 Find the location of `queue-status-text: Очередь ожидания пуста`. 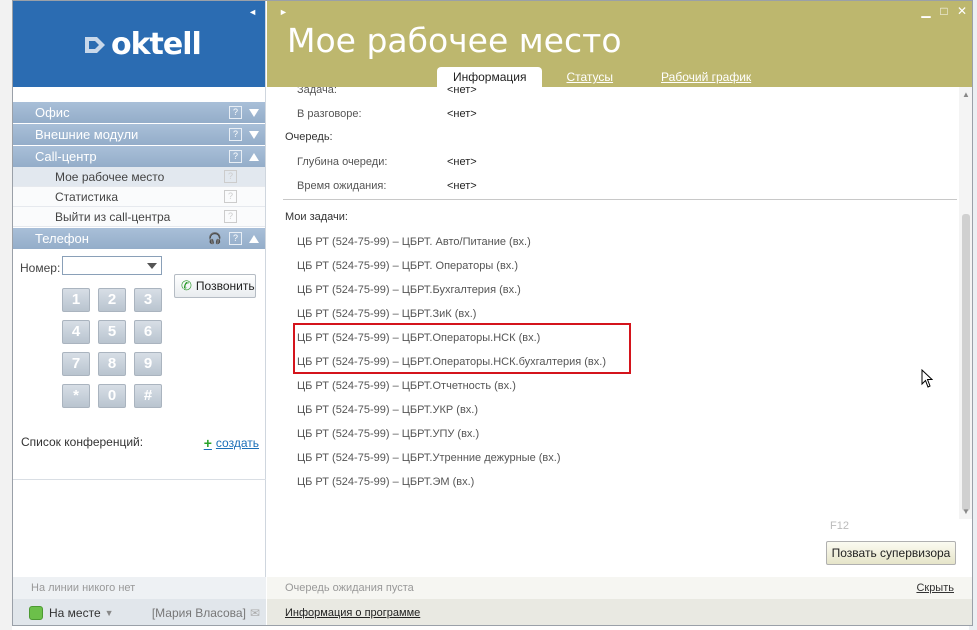

queue-status-text: Очередь ожидания пуста is located at coordinates (349, 588).